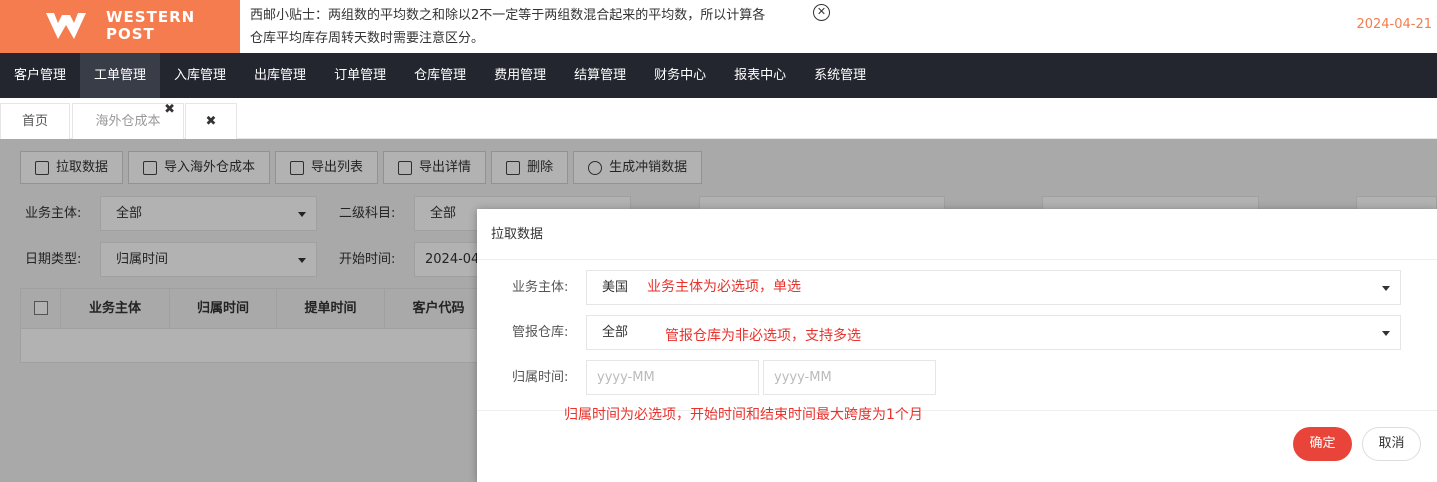  What do you see at coordinates (680, 75) in the screenshot?
I see `nav-item-finance: 财务中心` at bounding box center [680, 75].